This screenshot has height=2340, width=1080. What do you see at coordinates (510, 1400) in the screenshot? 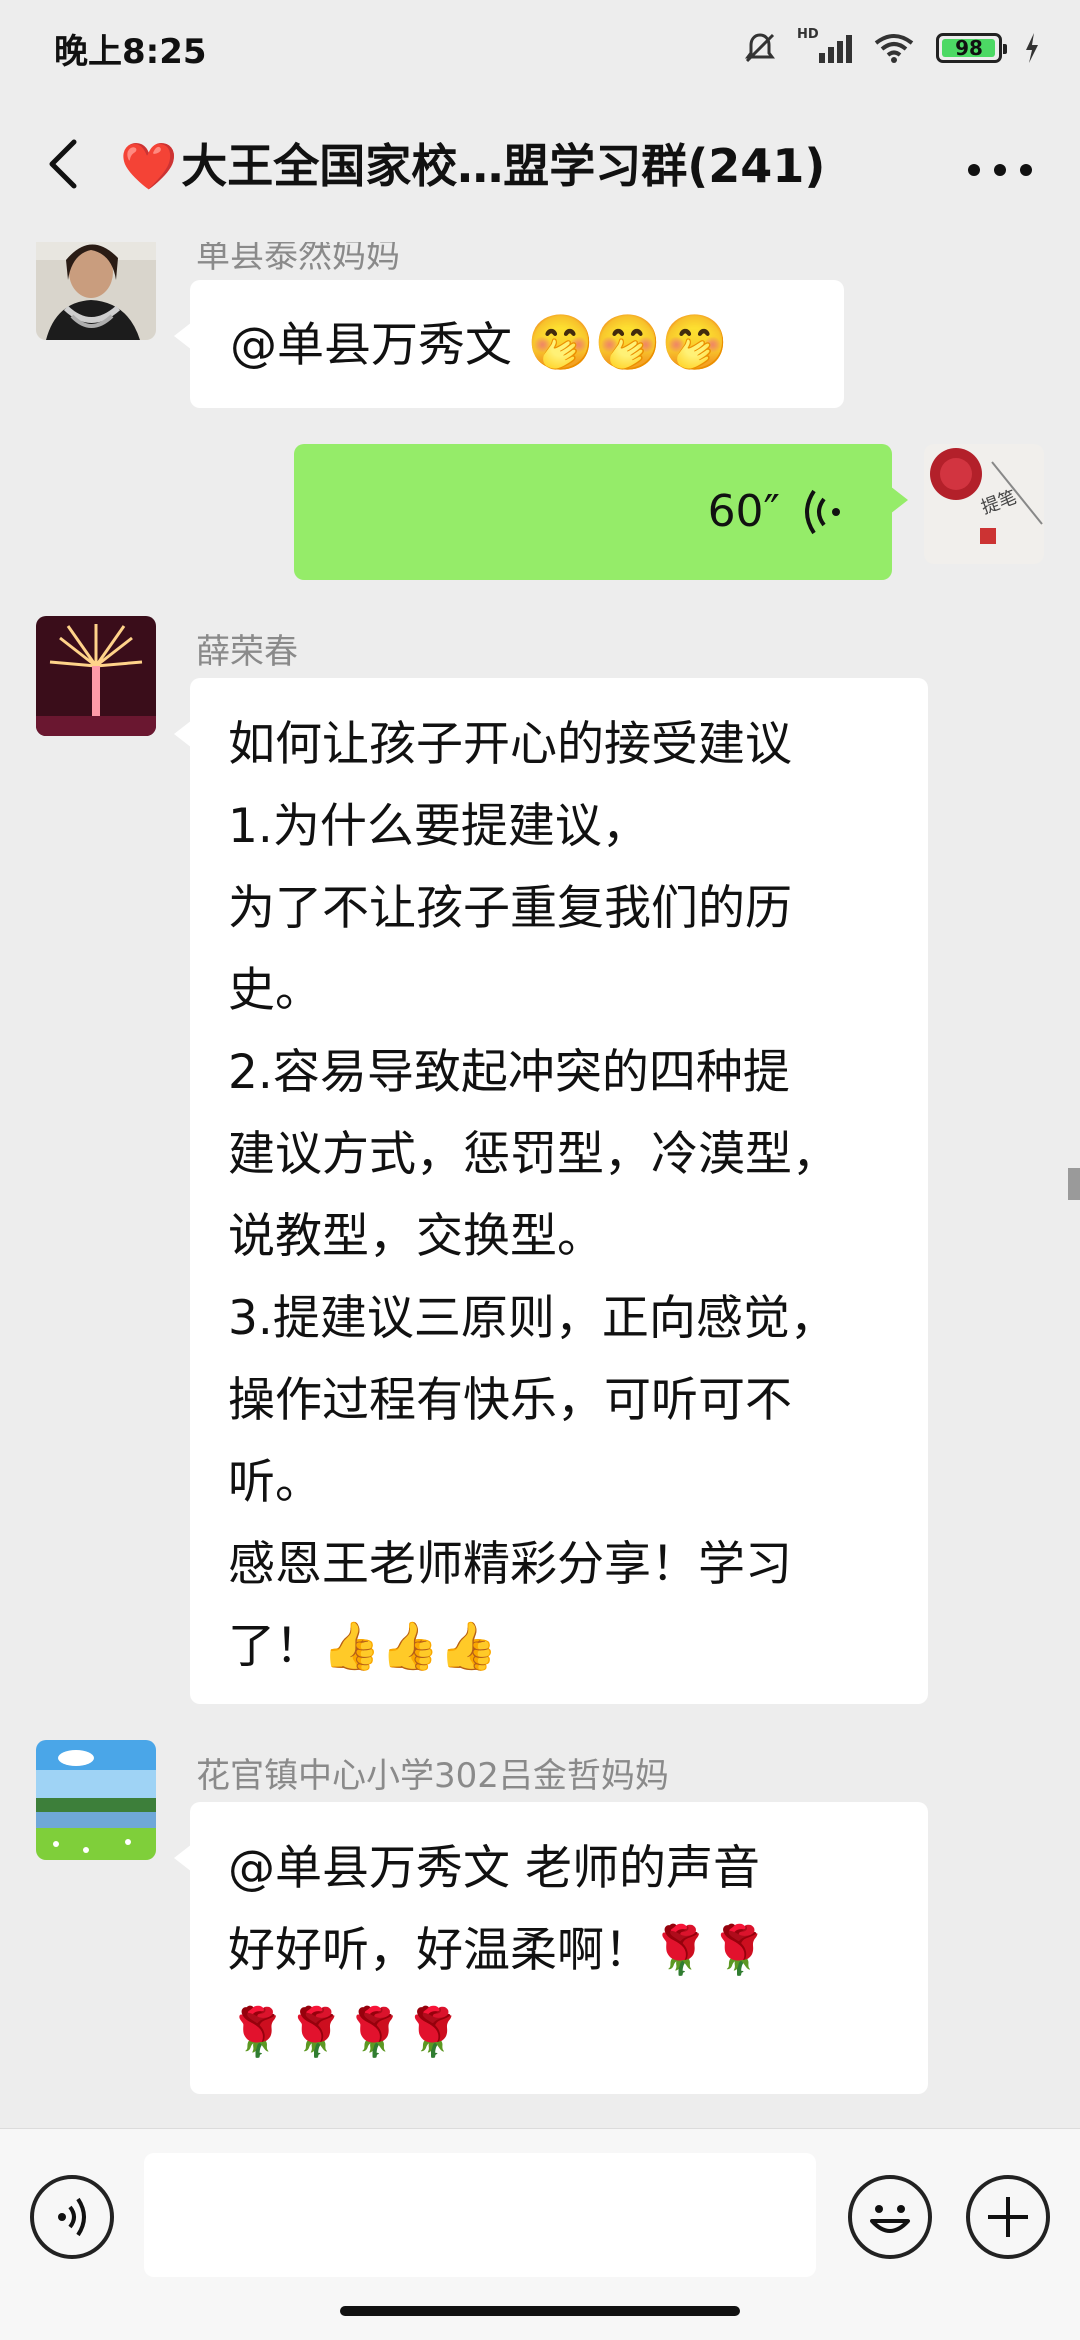
I see `message-text-line: 操作过程有快乐，可听可不` at bounding box center [510, 1400].